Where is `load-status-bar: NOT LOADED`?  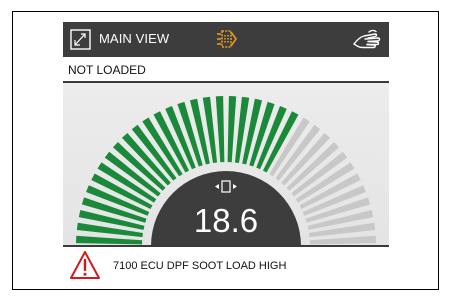
load-status-bar: NOT LOADED is located at coordinates (226, 70).